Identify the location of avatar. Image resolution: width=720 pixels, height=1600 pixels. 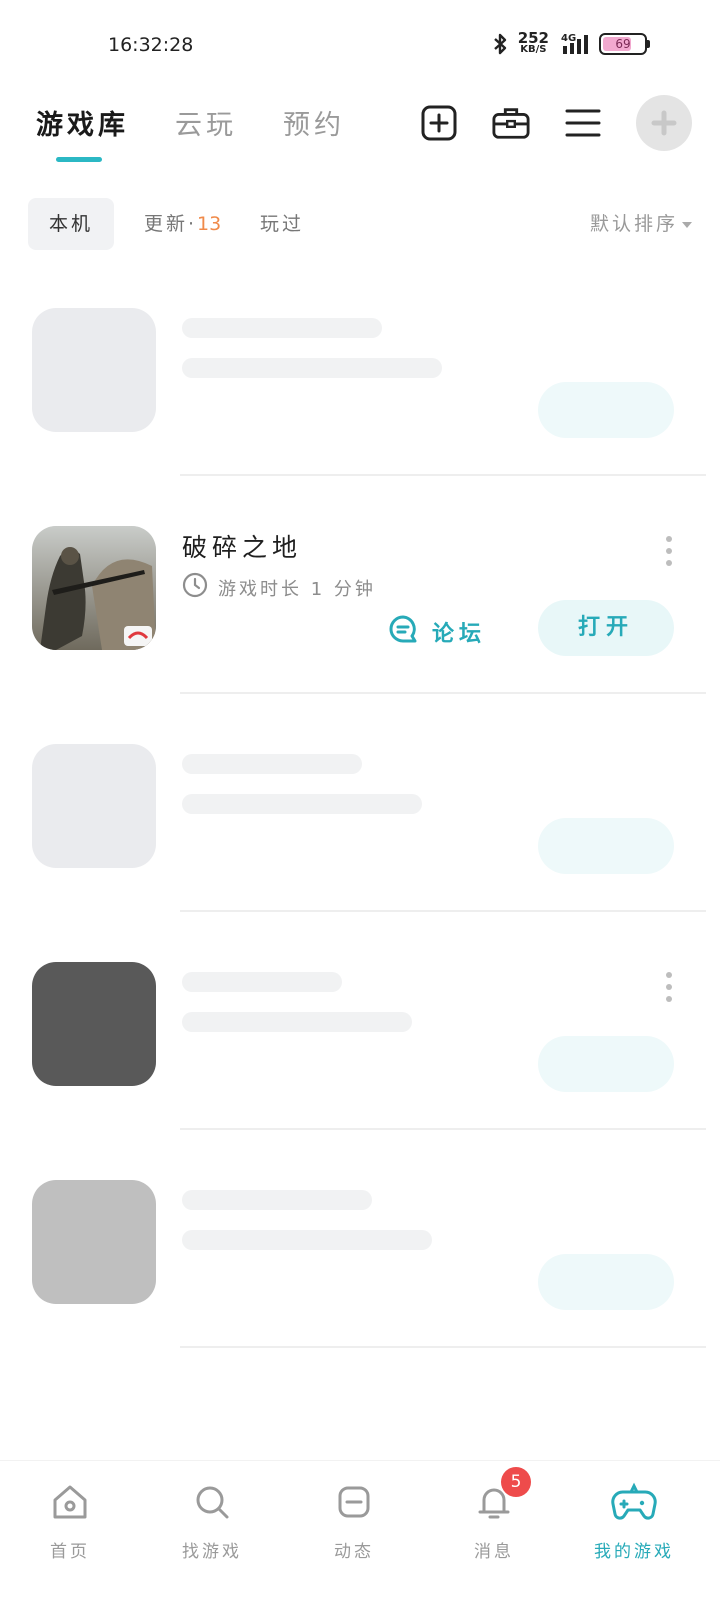
(664, 123).